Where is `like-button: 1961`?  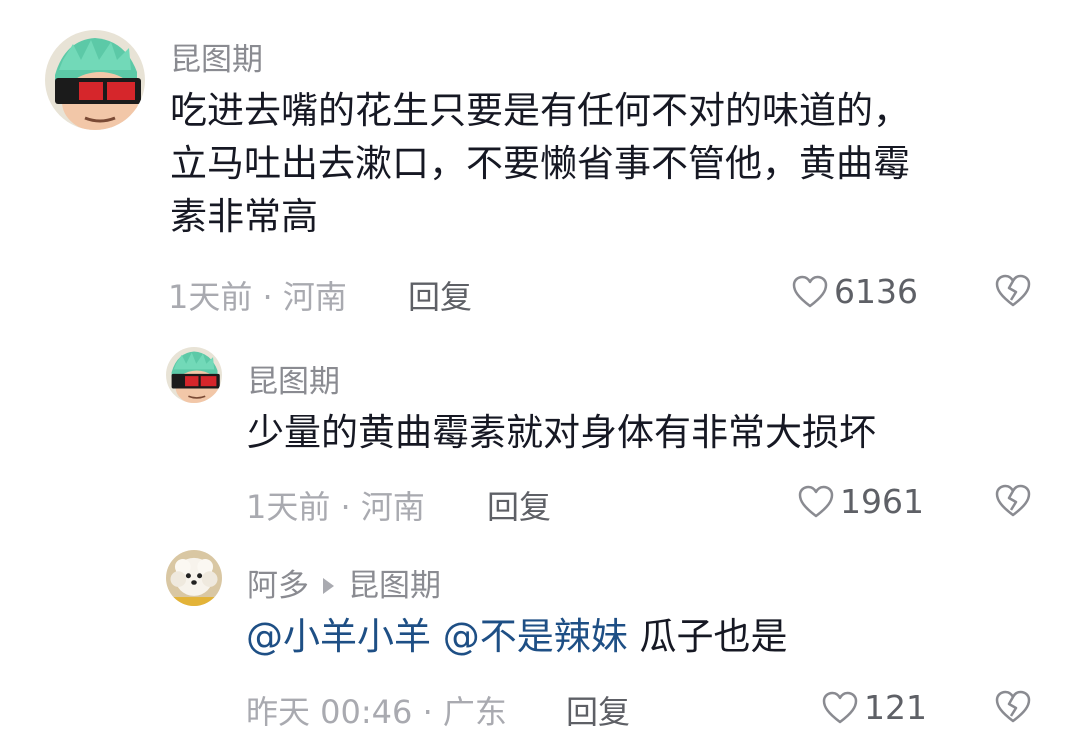 like-button: 1961 is located at coordinates (861, 501).